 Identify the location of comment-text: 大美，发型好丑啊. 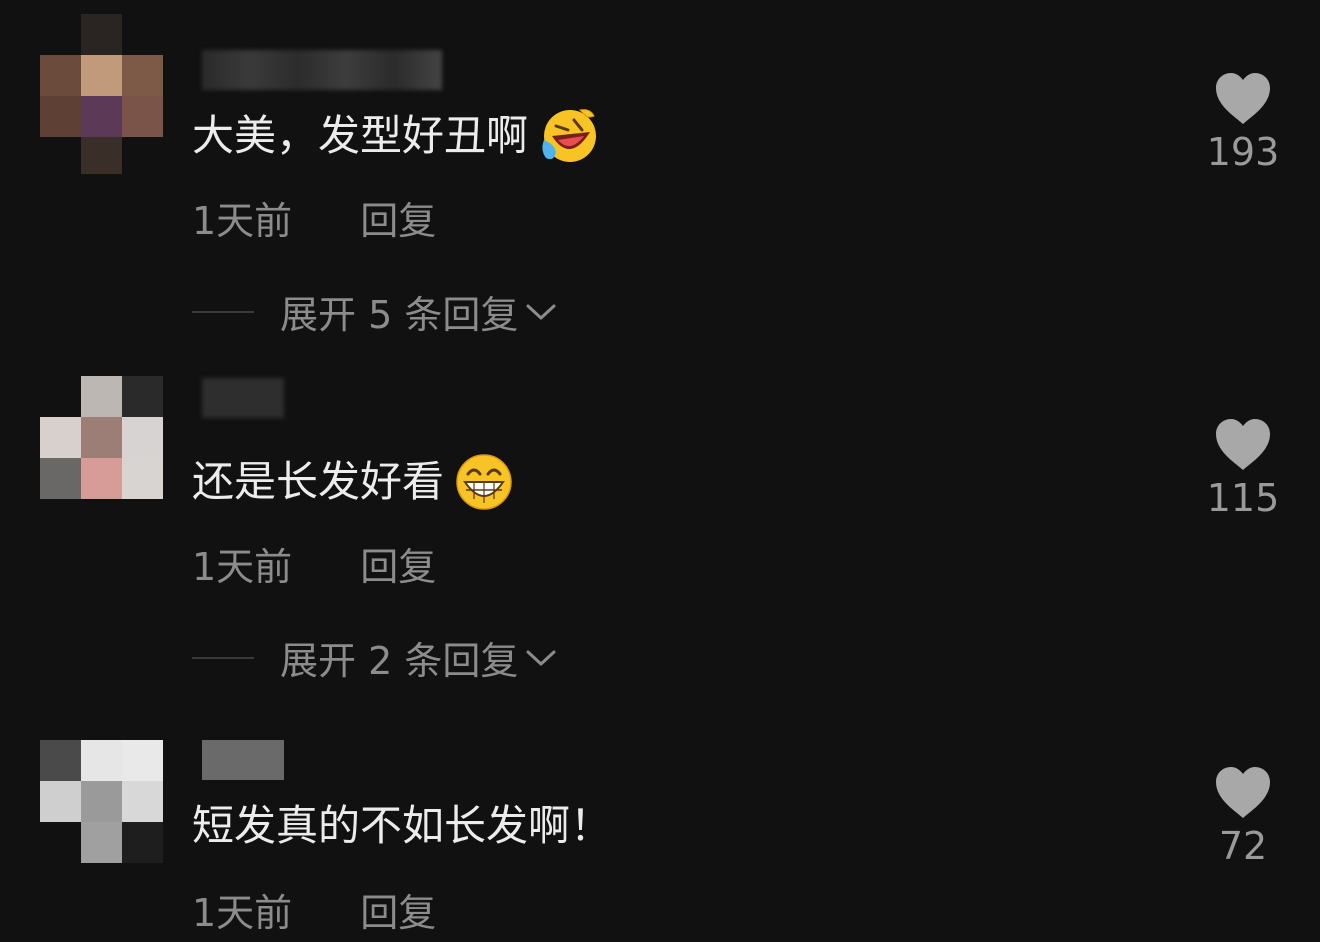
(395, 136).